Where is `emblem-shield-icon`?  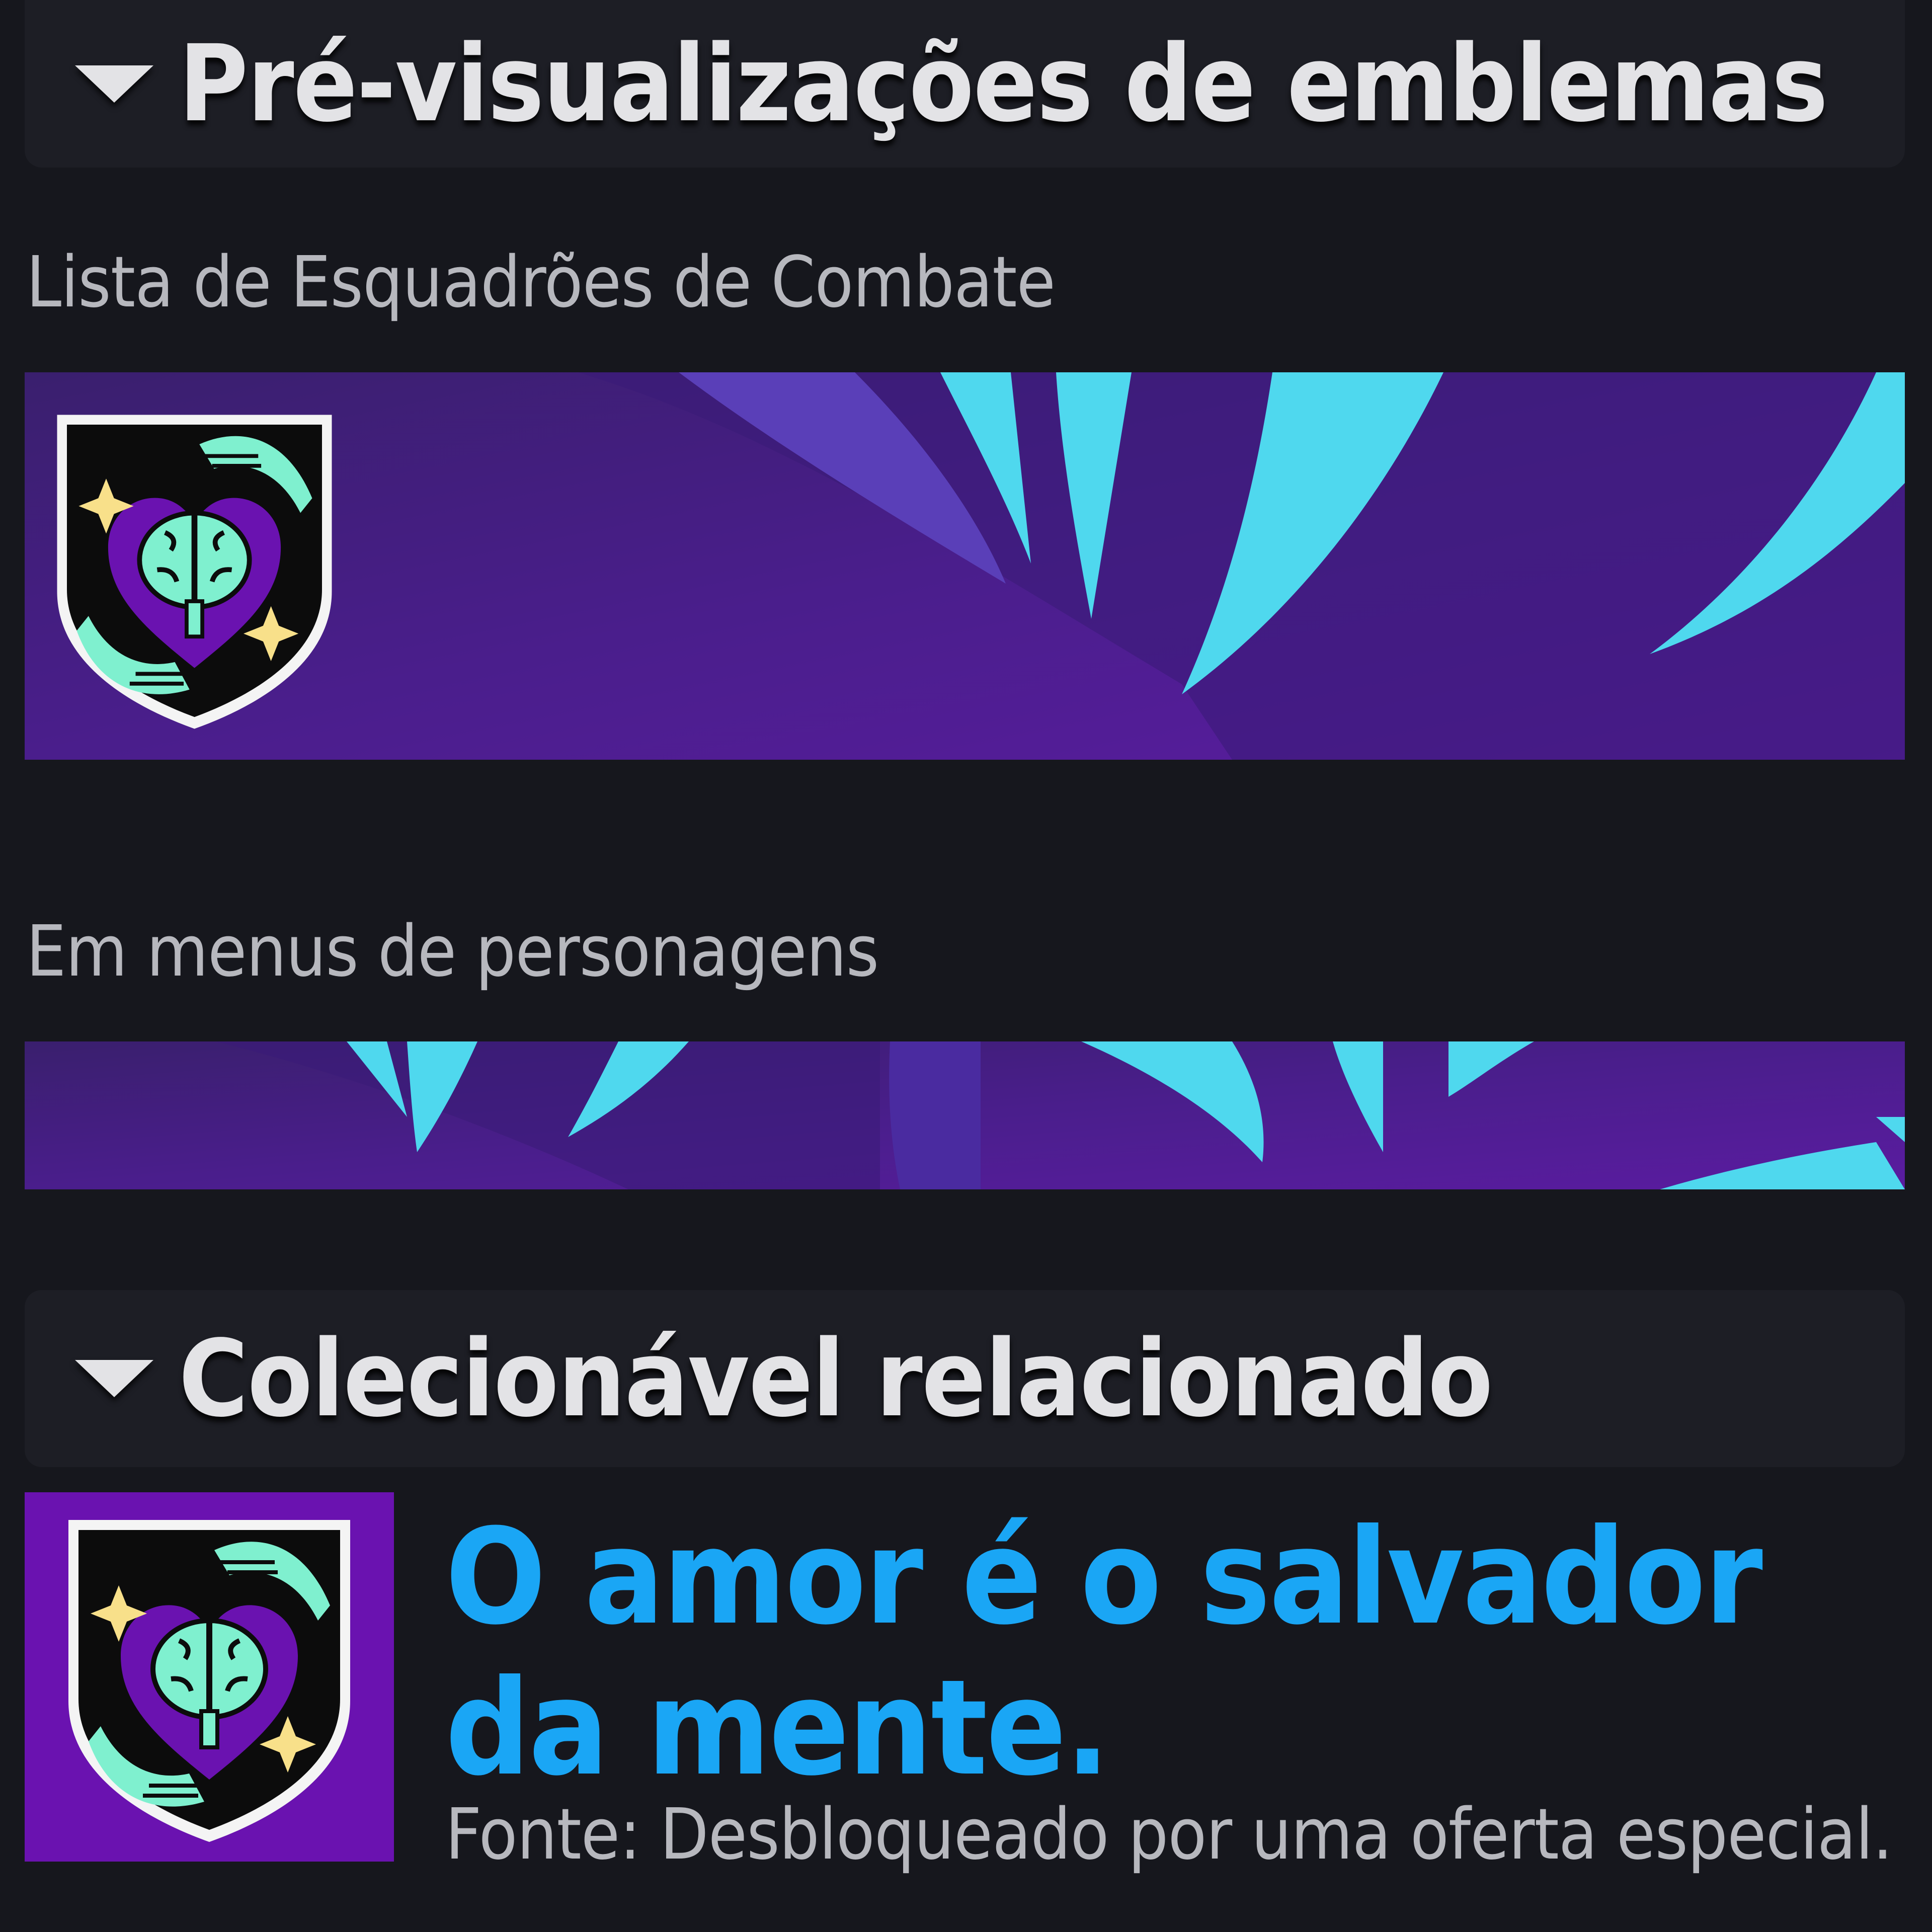
emblem-shield-icon is located at coordinates (210, 1677).